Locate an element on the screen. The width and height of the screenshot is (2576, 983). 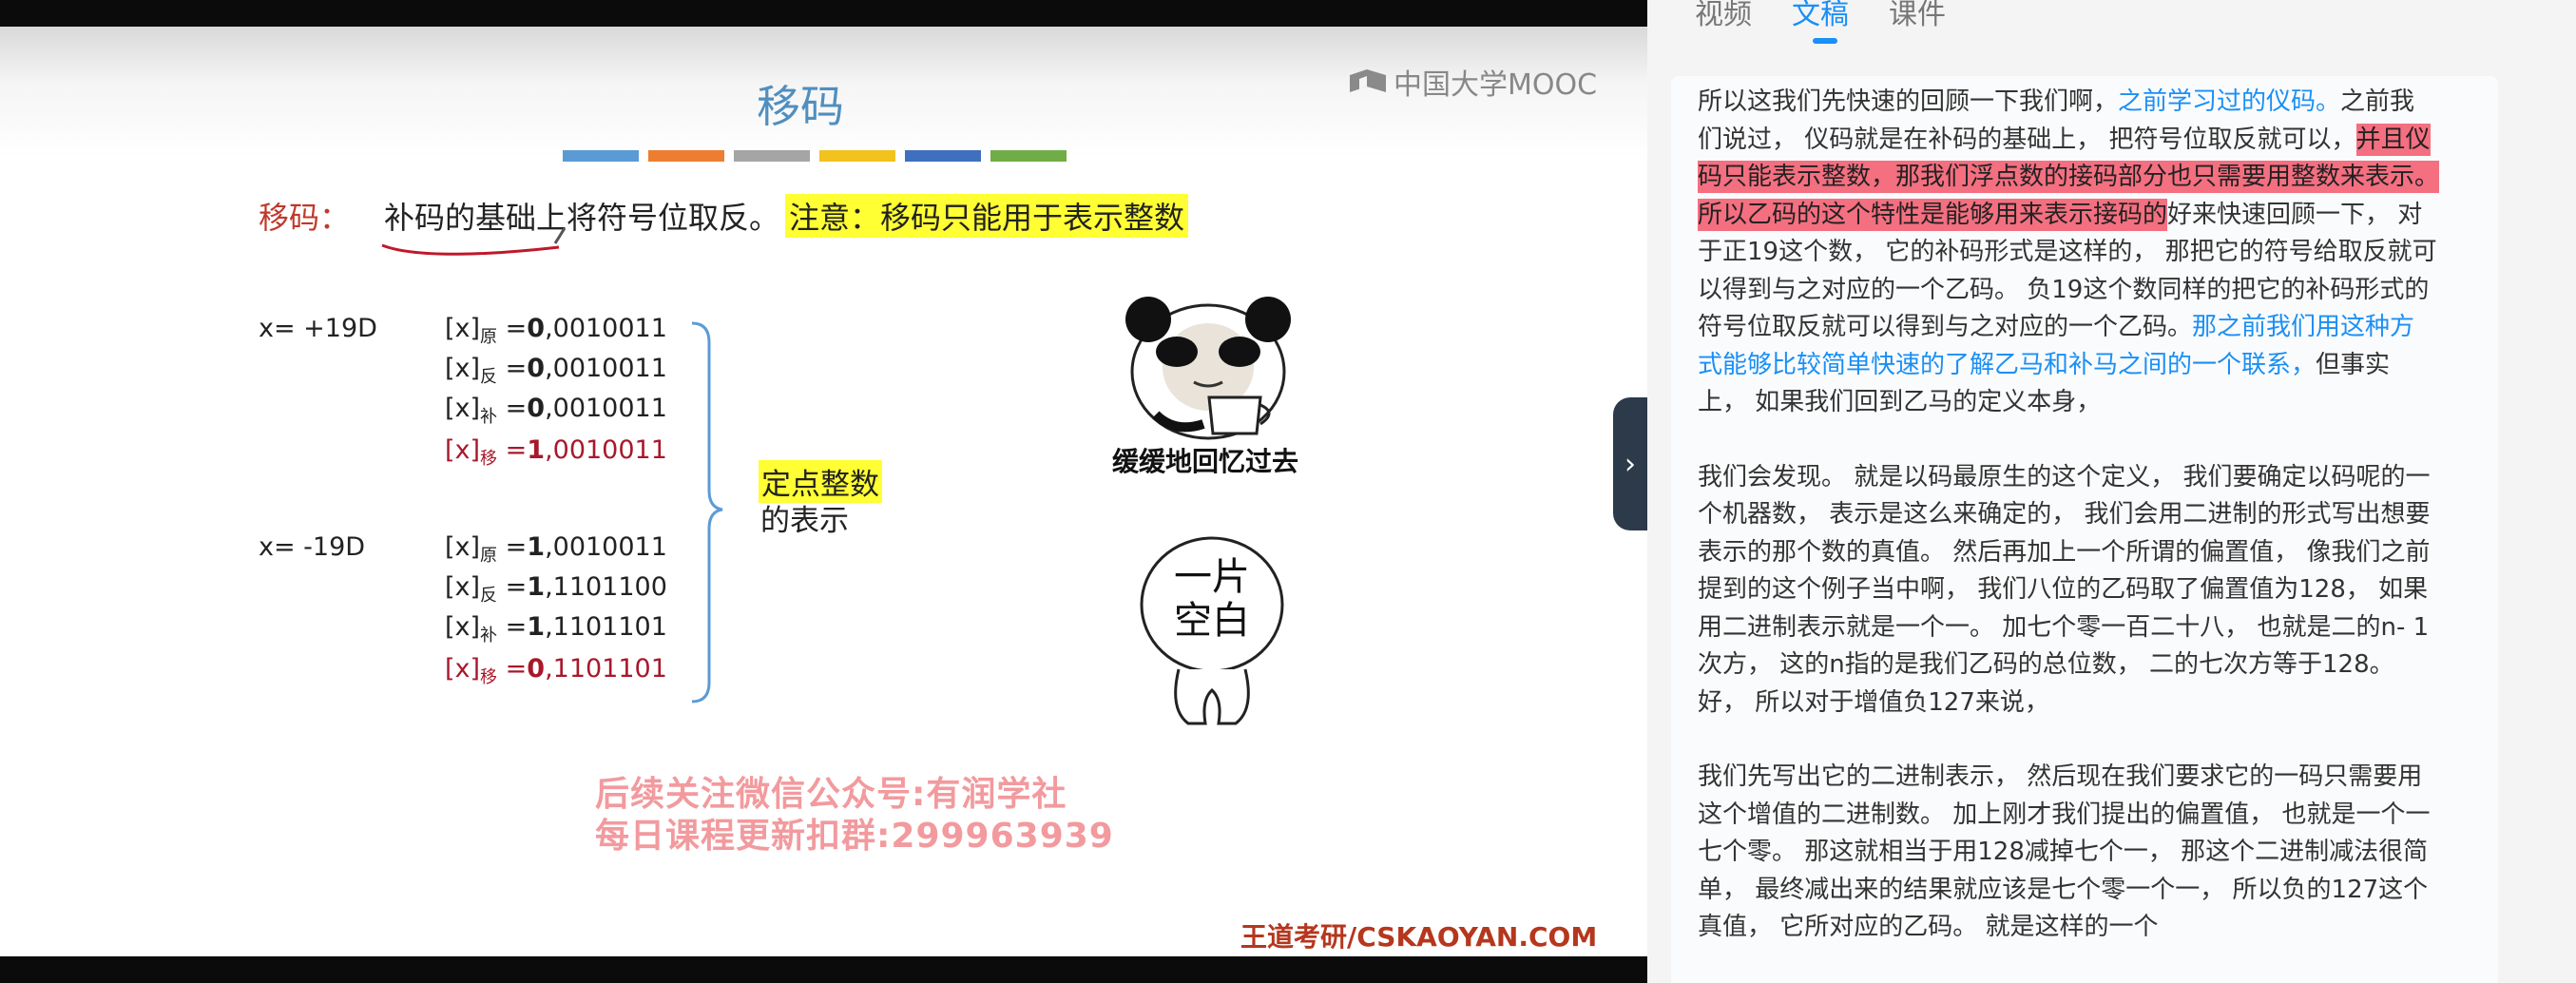
code-row: [x]反 =0,0010011 is located at coordinates (556, 370).